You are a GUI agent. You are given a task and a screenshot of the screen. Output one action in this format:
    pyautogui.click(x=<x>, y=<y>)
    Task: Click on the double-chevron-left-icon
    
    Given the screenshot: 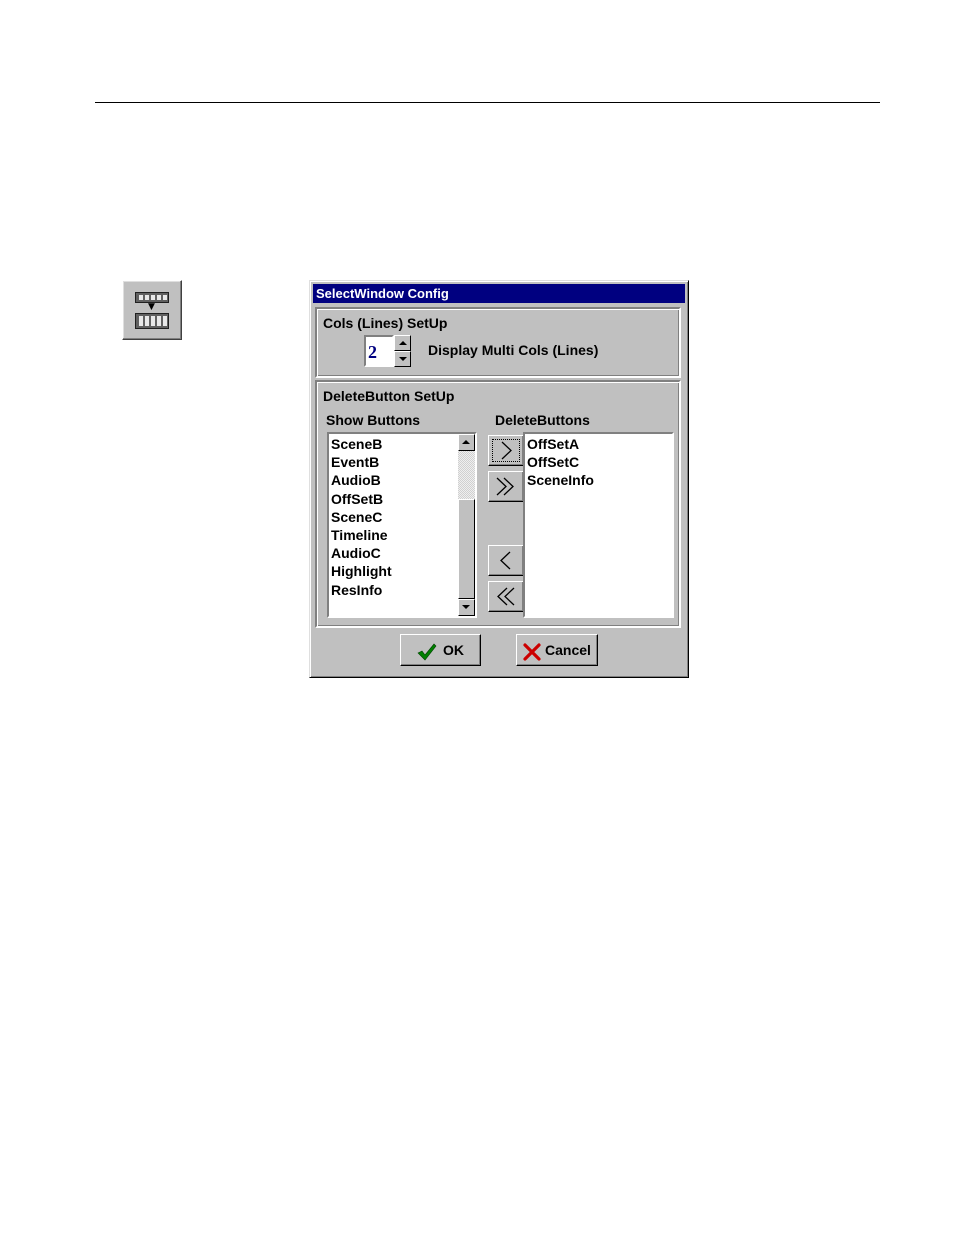 What is the action you would take?
    pyautogui.click(x=506, y=596)
    